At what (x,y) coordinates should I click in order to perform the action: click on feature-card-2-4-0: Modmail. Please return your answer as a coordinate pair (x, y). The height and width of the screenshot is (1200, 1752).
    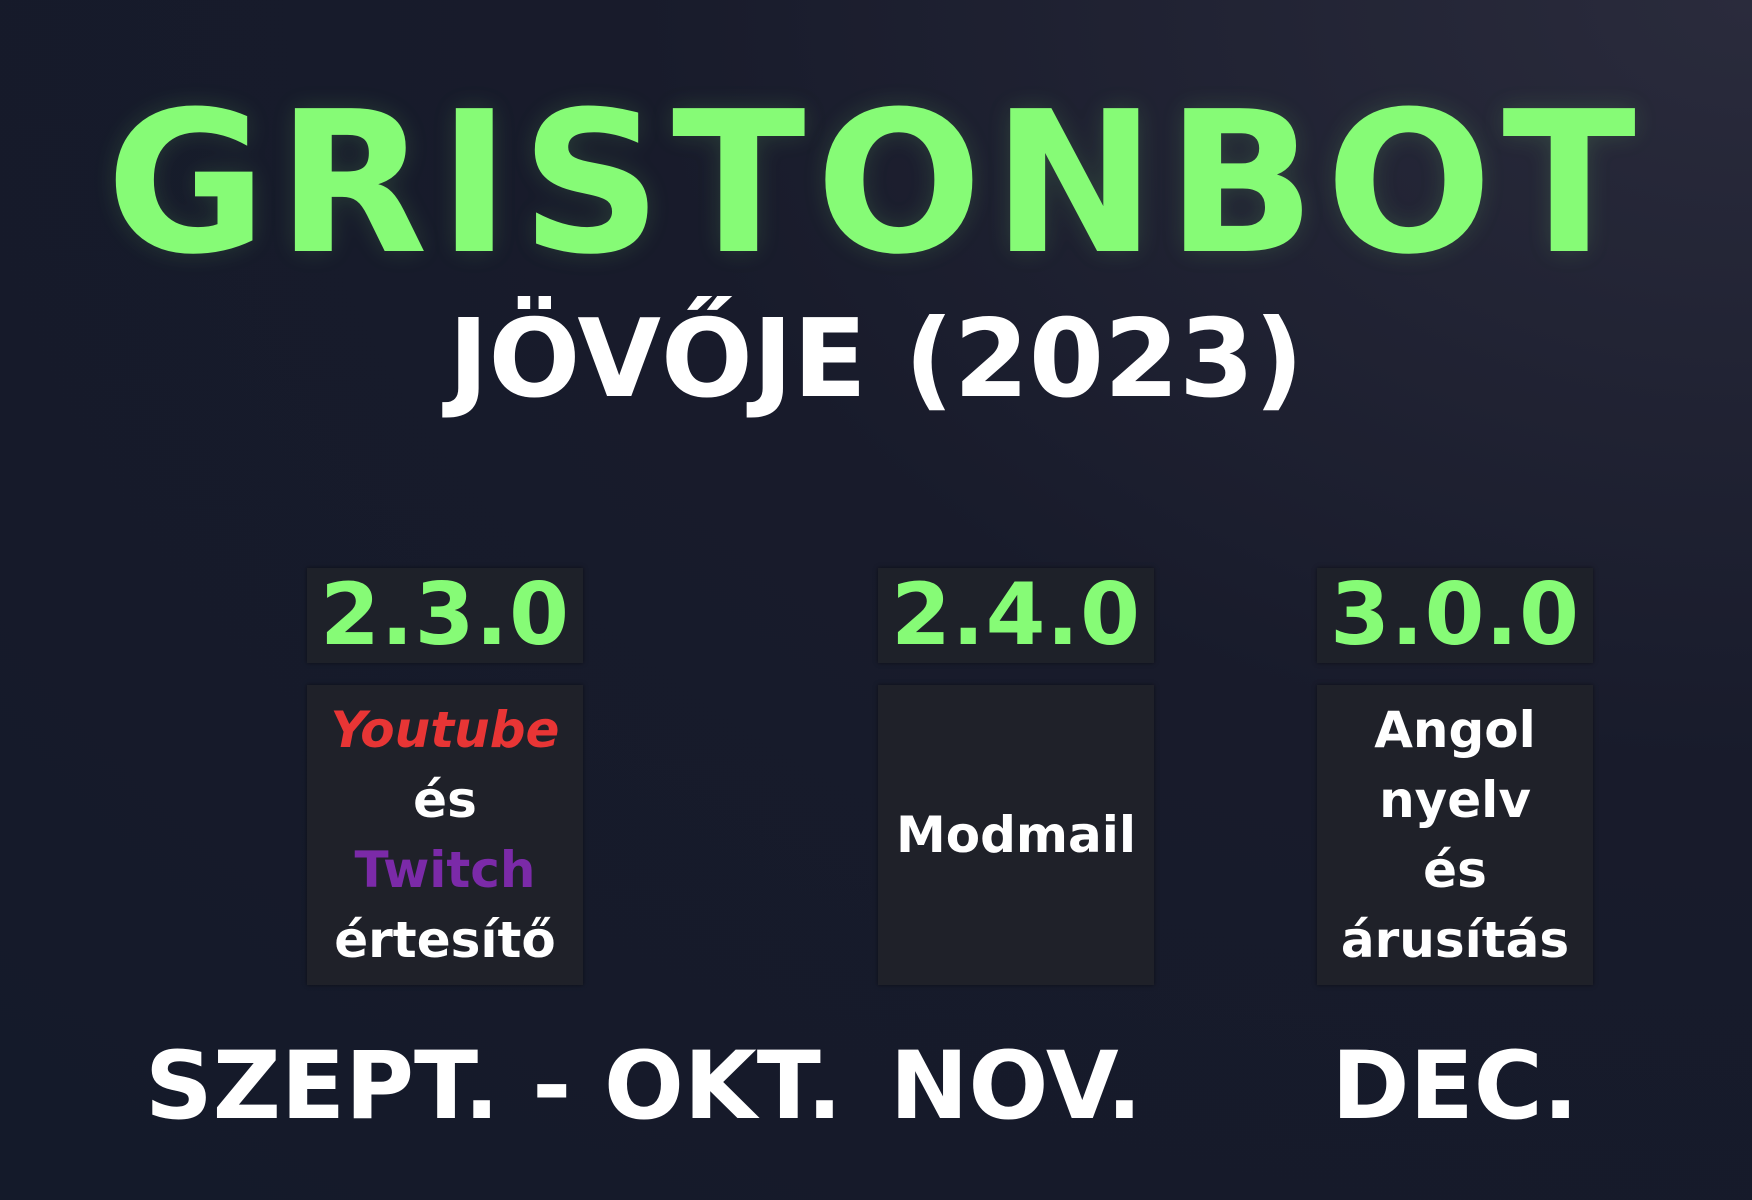
    Looking at the image, I should click on (1016, 835).